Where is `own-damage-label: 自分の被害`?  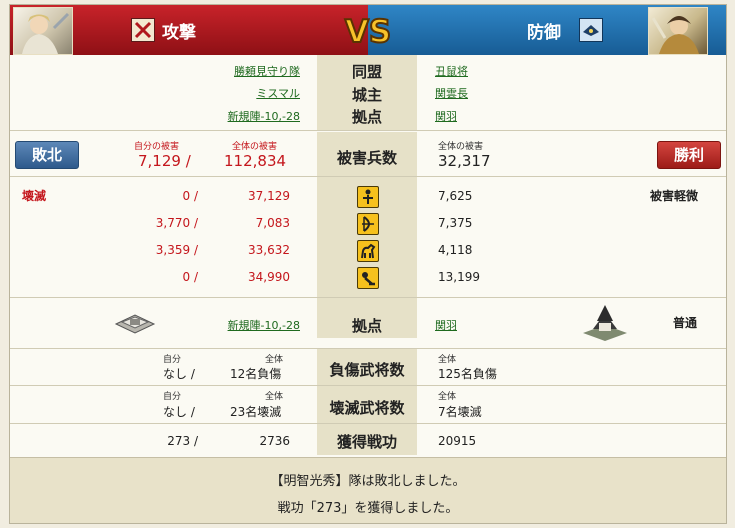
own-damage-label: 自分の被害 is located at coordinates (157, 147).